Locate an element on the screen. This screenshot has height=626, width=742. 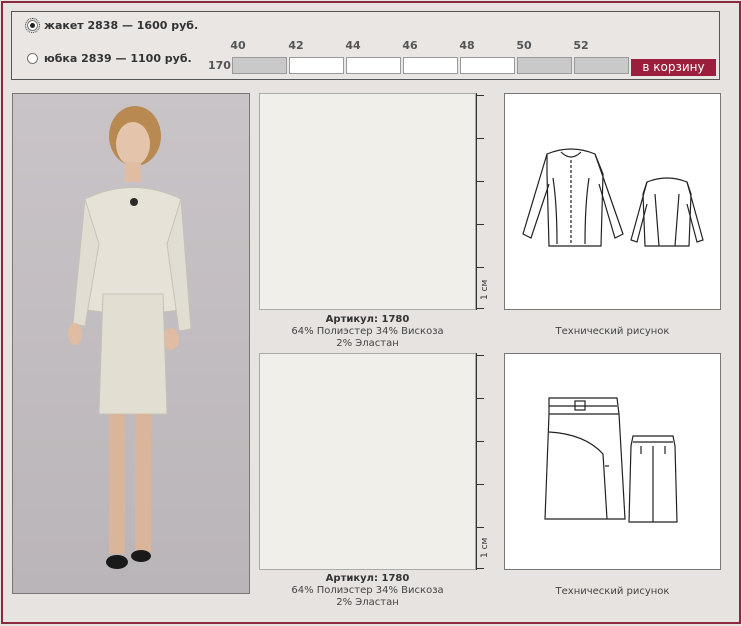
fabric-composition-1a: 64% Полиэстер 34% Вискоза is located at coordinates (367, 331).